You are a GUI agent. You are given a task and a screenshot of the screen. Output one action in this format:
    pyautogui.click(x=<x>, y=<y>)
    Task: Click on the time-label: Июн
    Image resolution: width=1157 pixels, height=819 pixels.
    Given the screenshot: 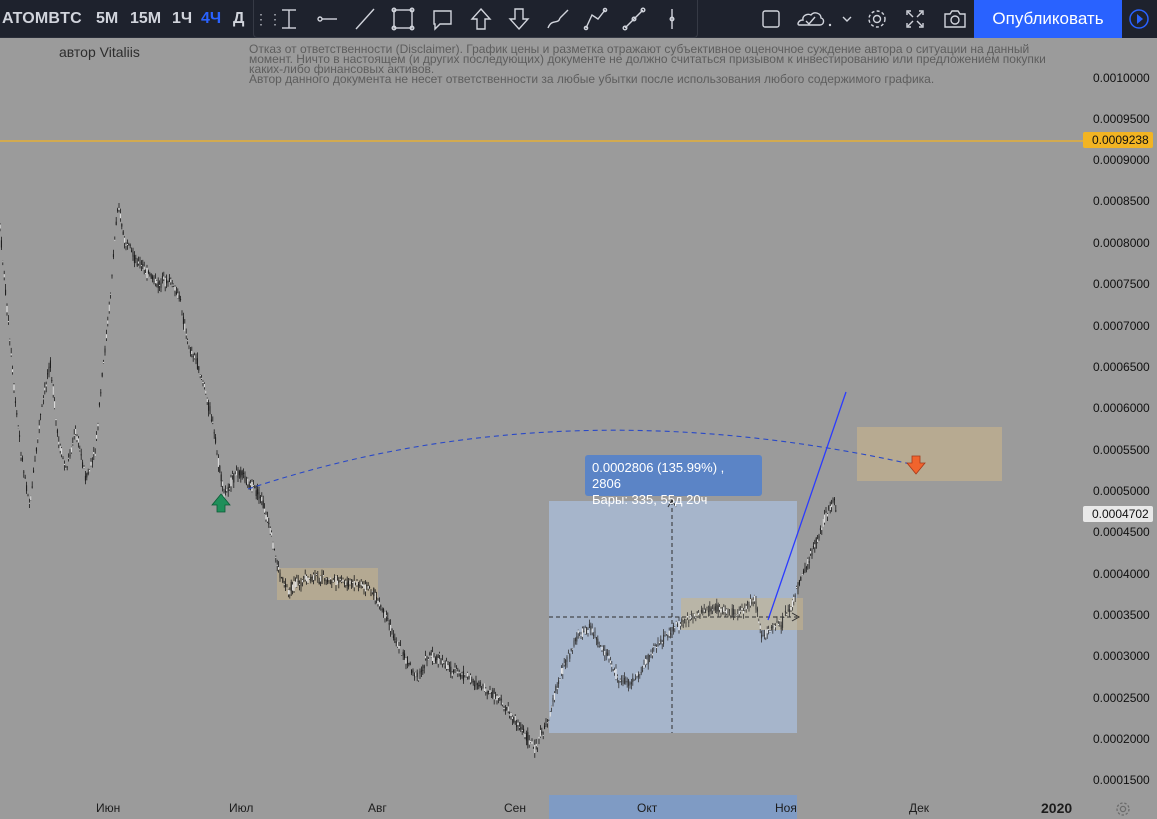 What is the action you would take?
    pyautogui.click(x=108, y=808)
    